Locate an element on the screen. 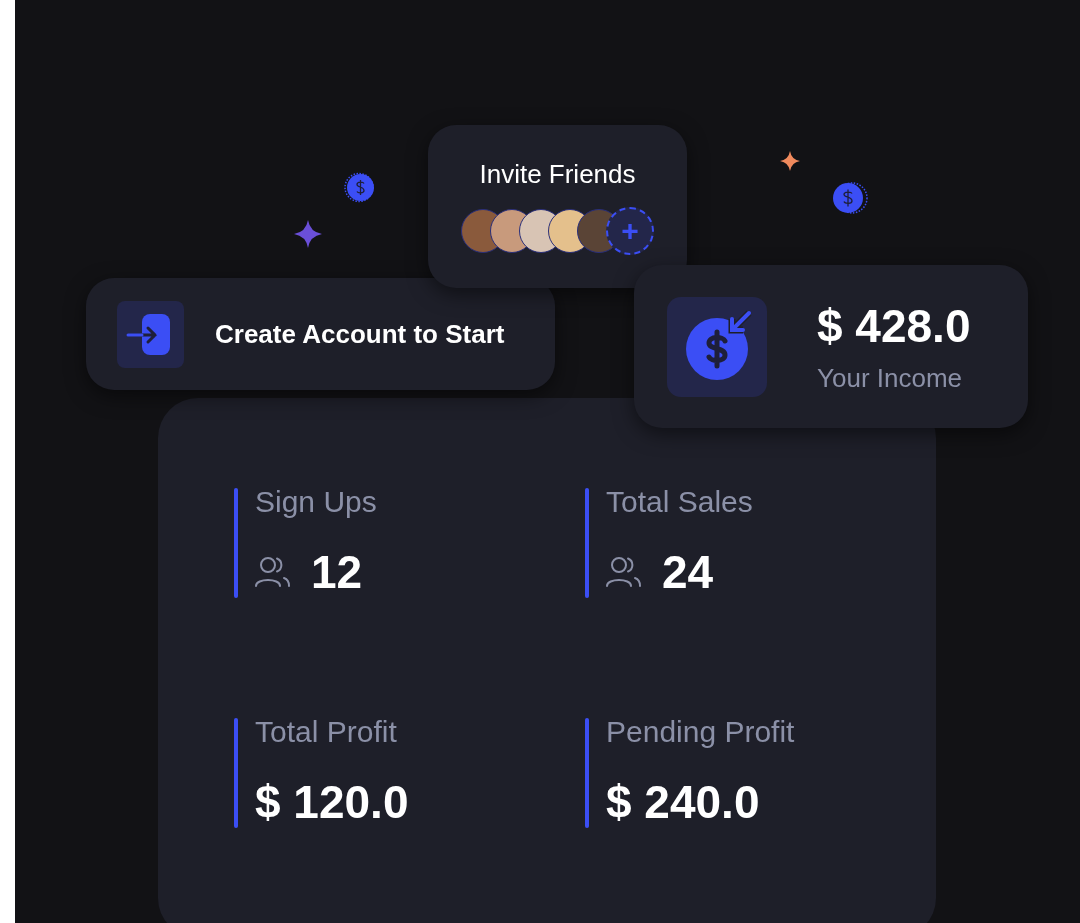 The image size is (1080, 923). stat-label: Pending Profit is located at coordinates (700, 732).